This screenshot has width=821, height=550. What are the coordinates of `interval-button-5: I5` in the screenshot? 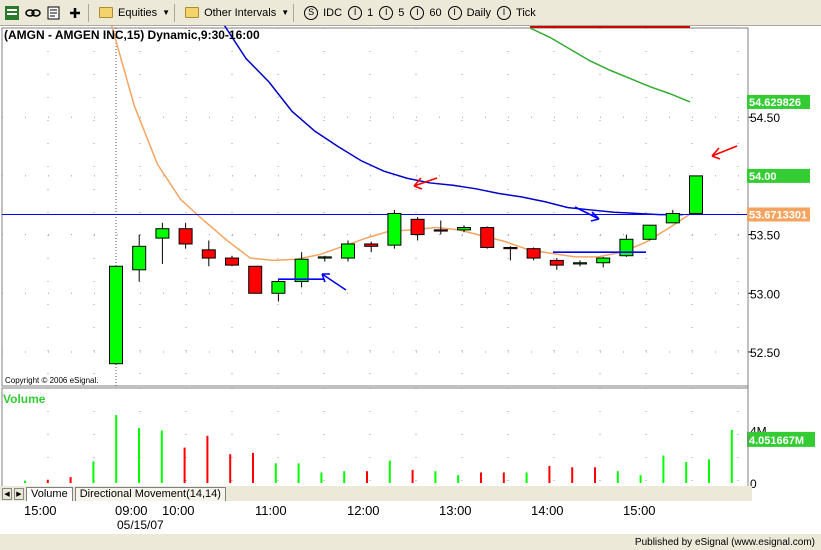 It's located at (392, 12).